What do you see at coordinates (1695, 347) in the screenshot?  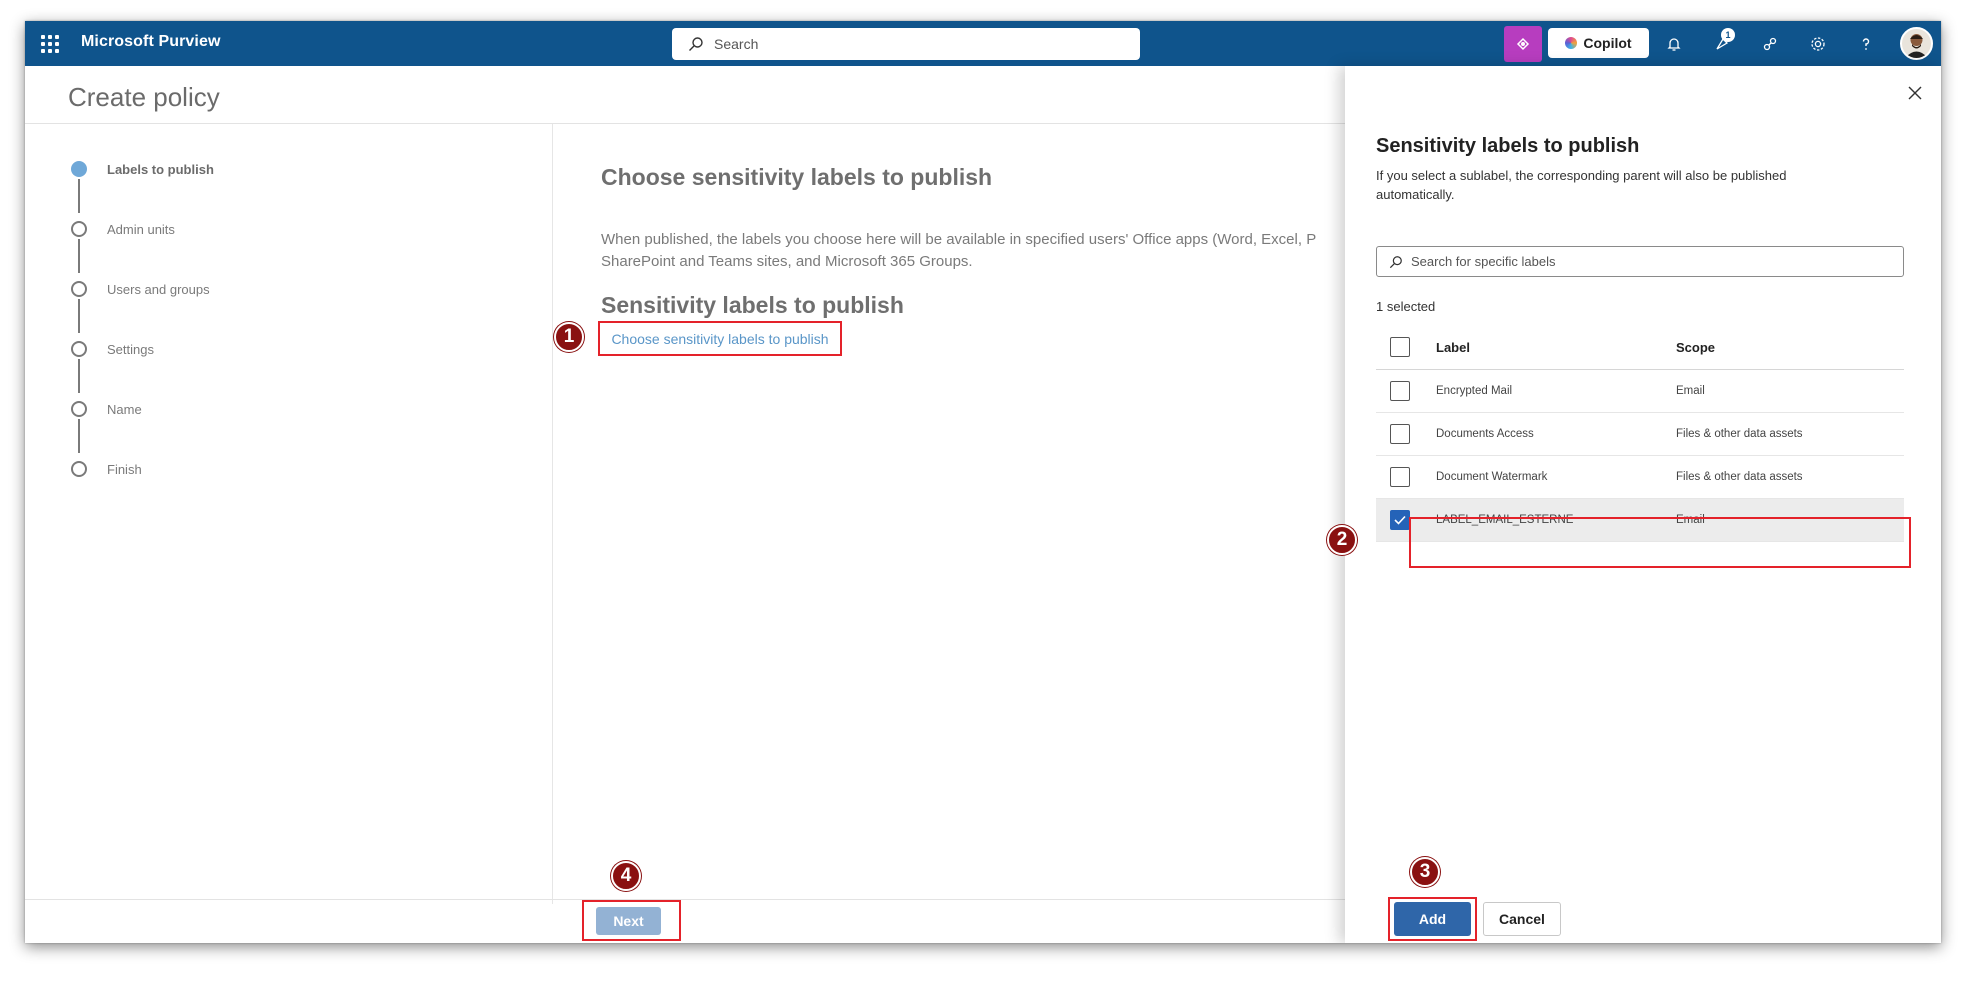 I see `column-header-scope: Scope` at bounding box center [1695, 347].